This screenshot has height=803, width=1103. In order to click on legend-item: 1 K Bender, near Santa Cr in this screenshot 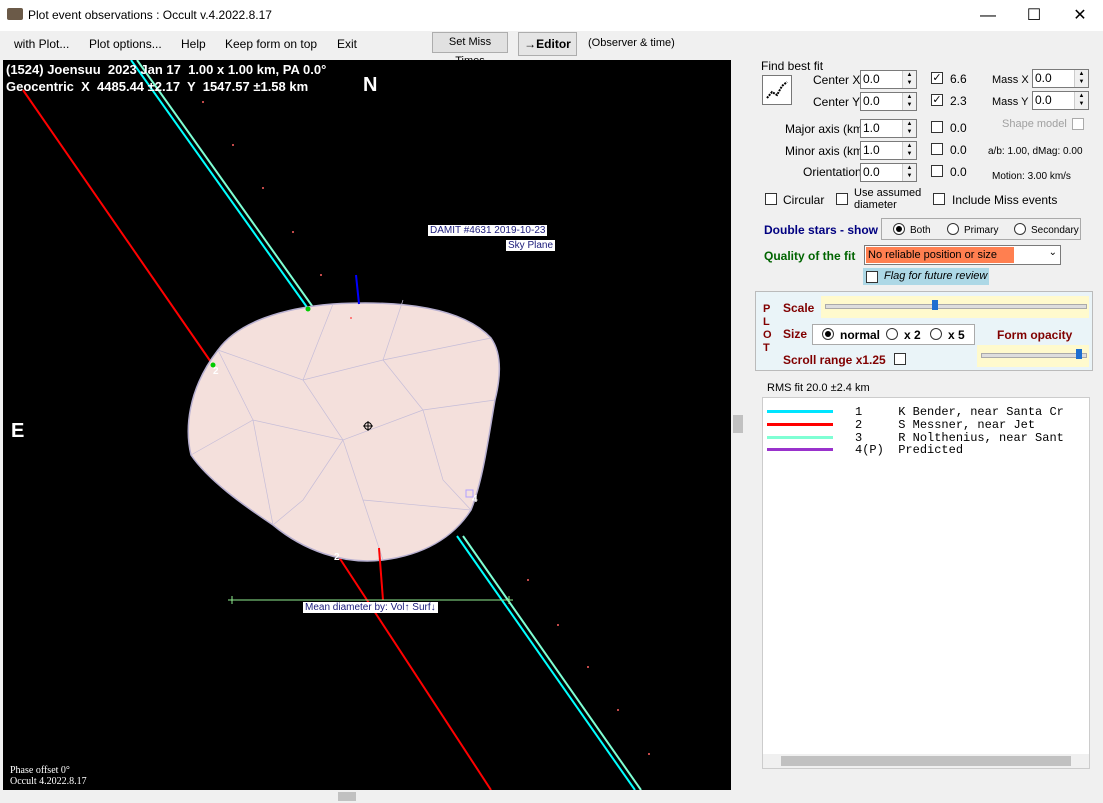, I will do `click(959, 412)`.